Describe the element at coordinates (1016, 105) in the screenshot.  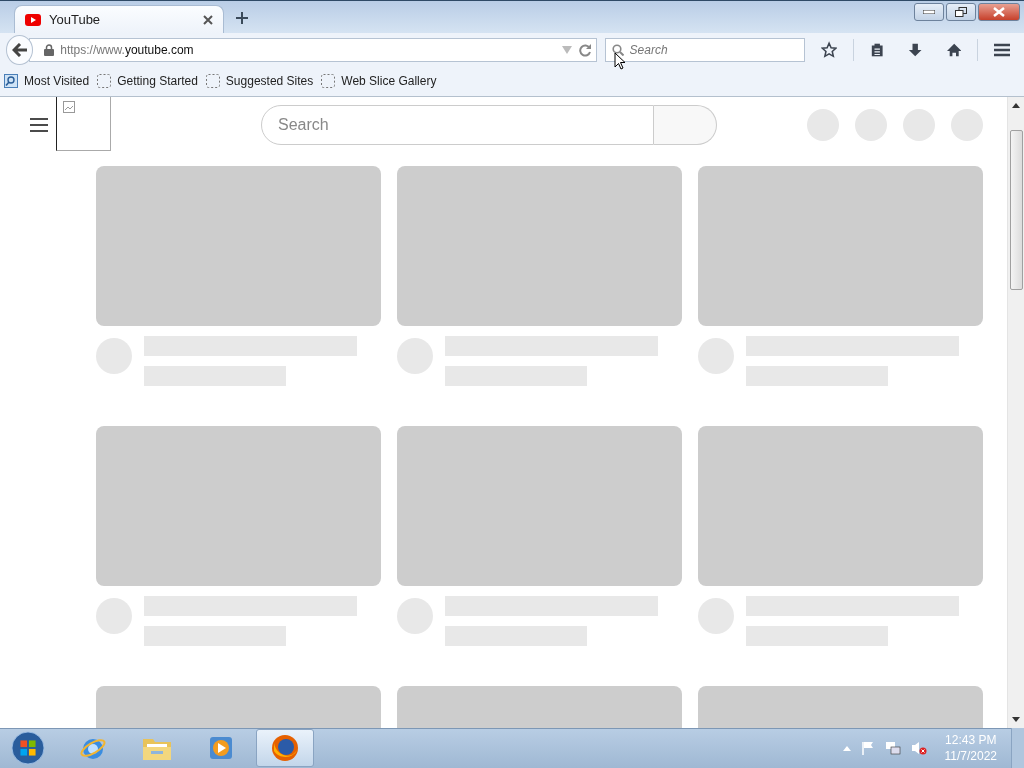
I see `scroll-up-icon` at that location.